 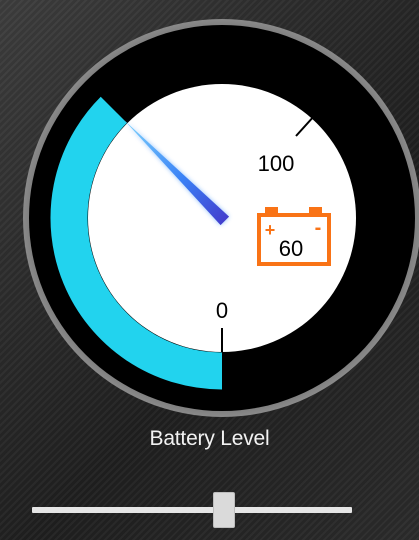 I want to click on gauge-title: Battery Level, so click(x=209, y=438).